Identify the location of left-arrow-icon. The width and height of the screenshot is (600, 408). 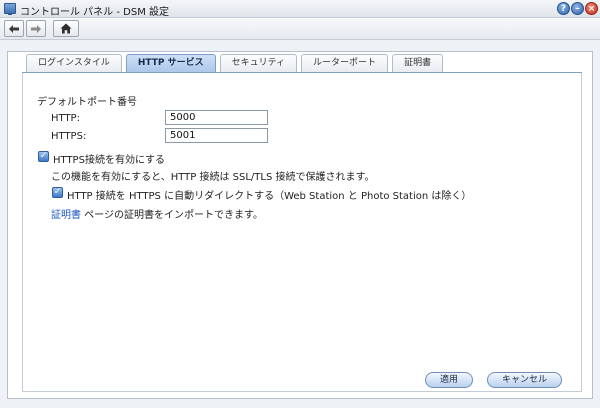
(14, 28).